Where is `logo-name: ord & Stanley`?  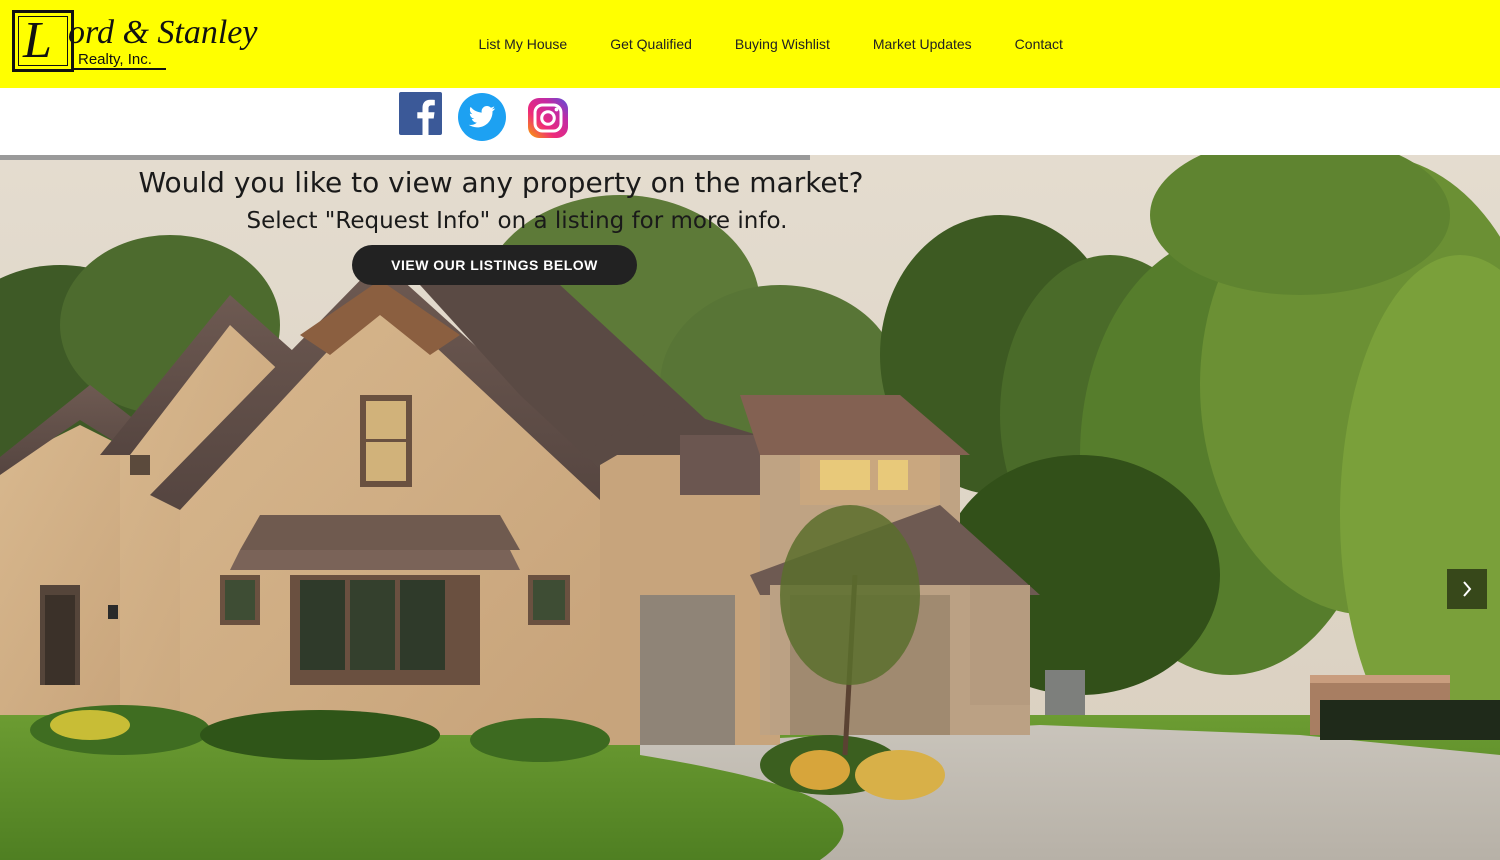
logo-name: ord & Stanley is located at coordinates (163, 32).